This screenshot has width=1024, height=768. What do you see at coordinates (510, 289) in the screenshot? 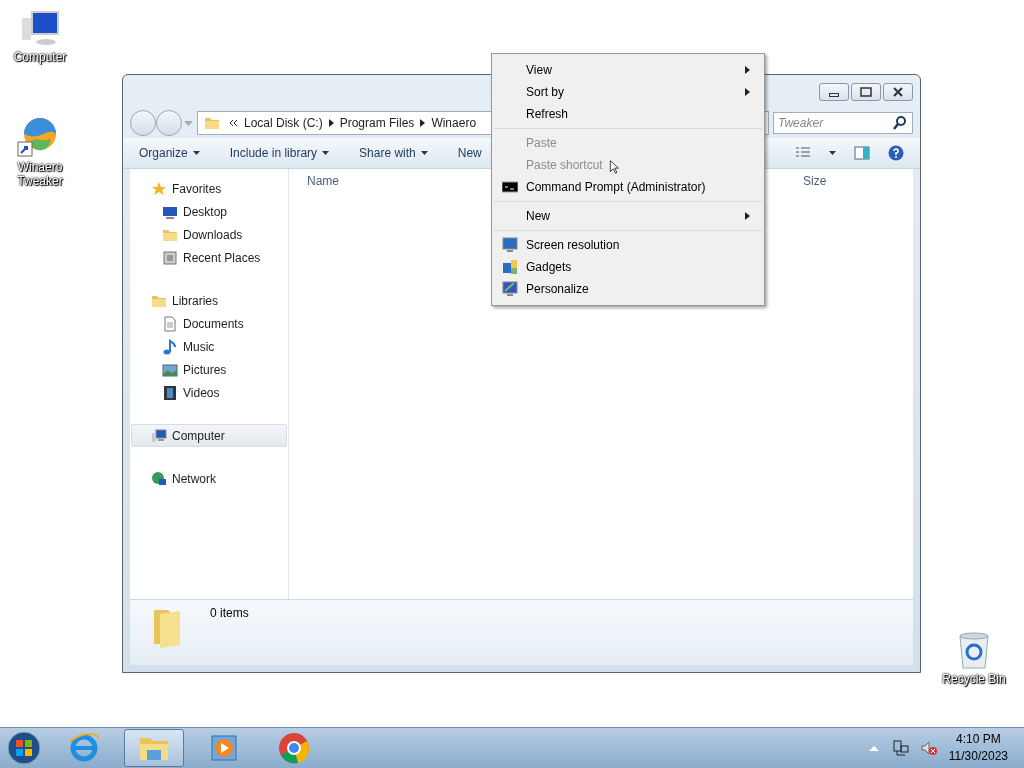
I see `monitor-brush-icon` at bounding box center [510, 289].